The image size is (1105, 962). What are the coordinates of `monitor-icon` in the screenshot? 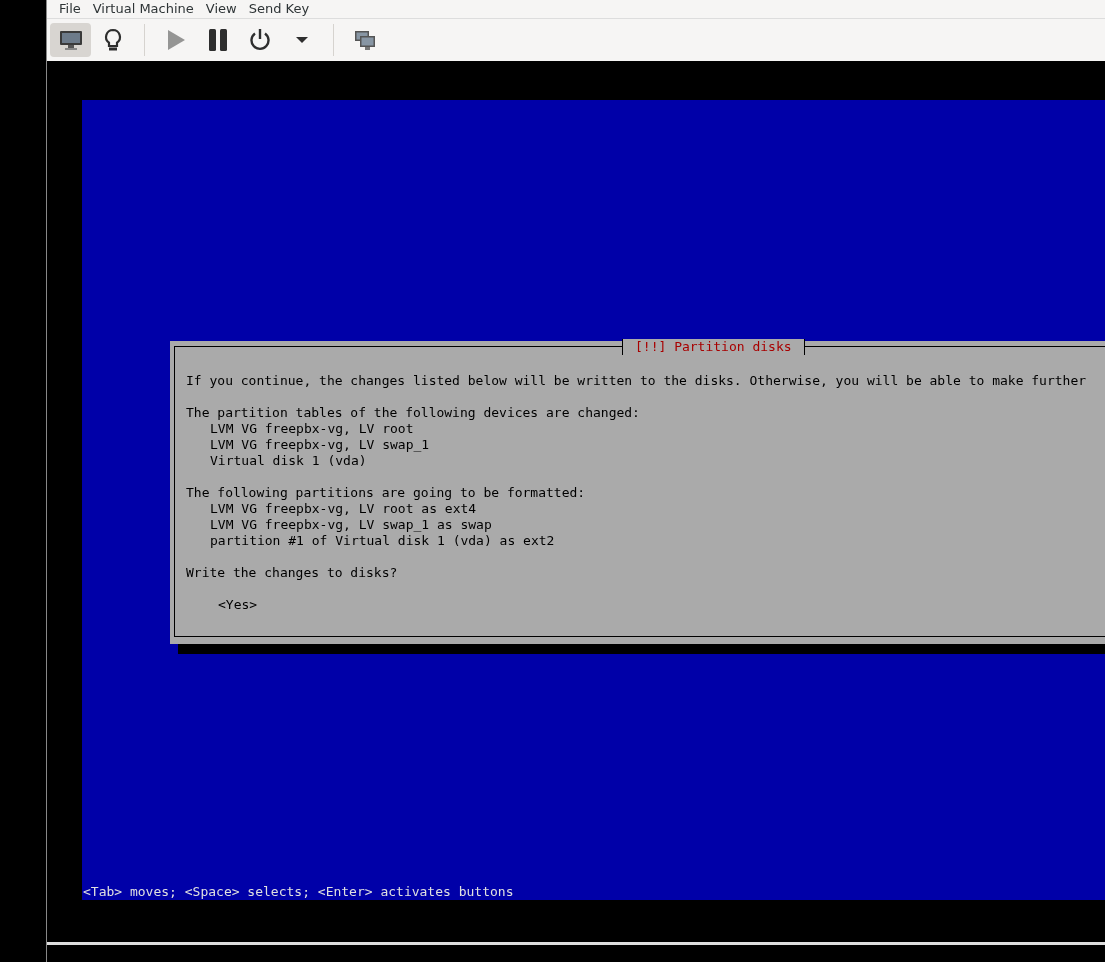 It's located at (70, 40).